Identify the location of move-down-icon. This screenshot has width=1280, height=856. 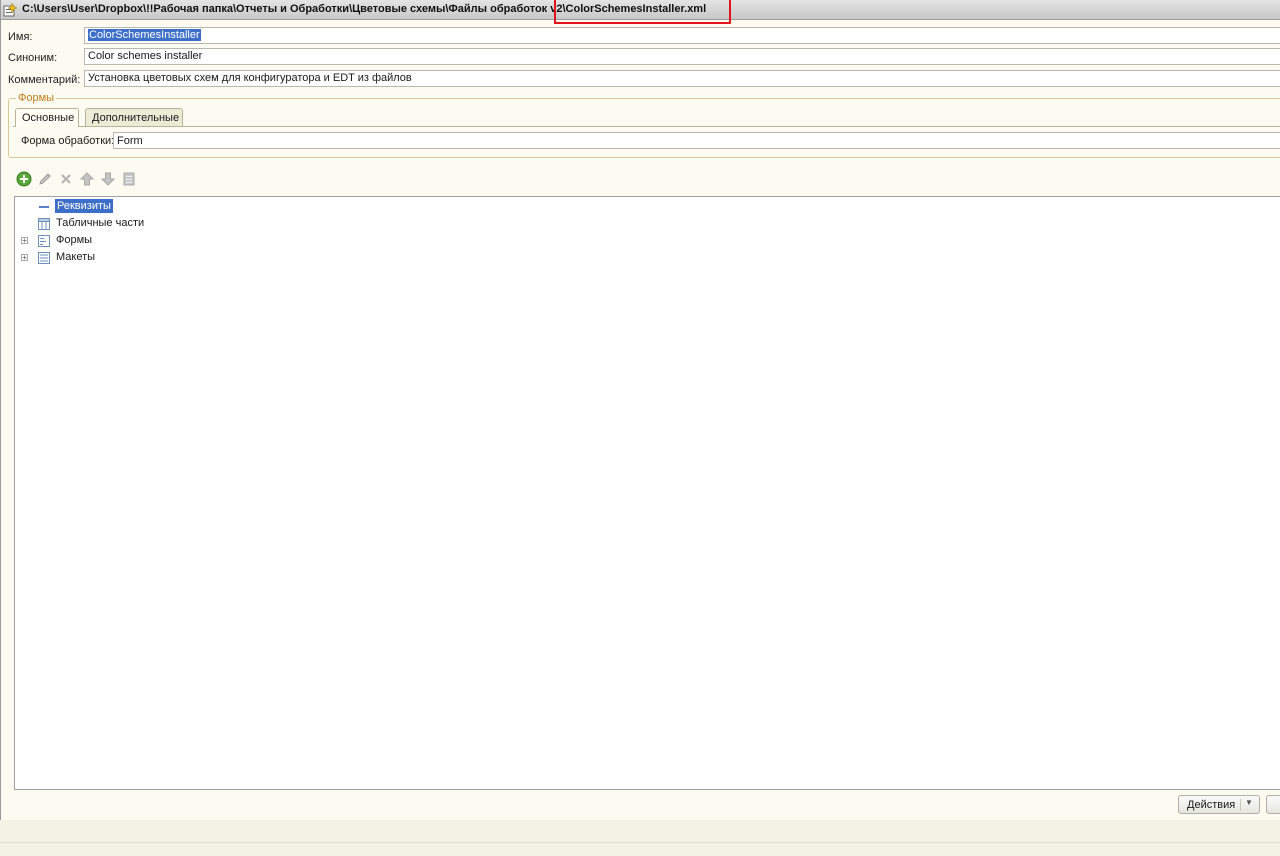
(108, 179).